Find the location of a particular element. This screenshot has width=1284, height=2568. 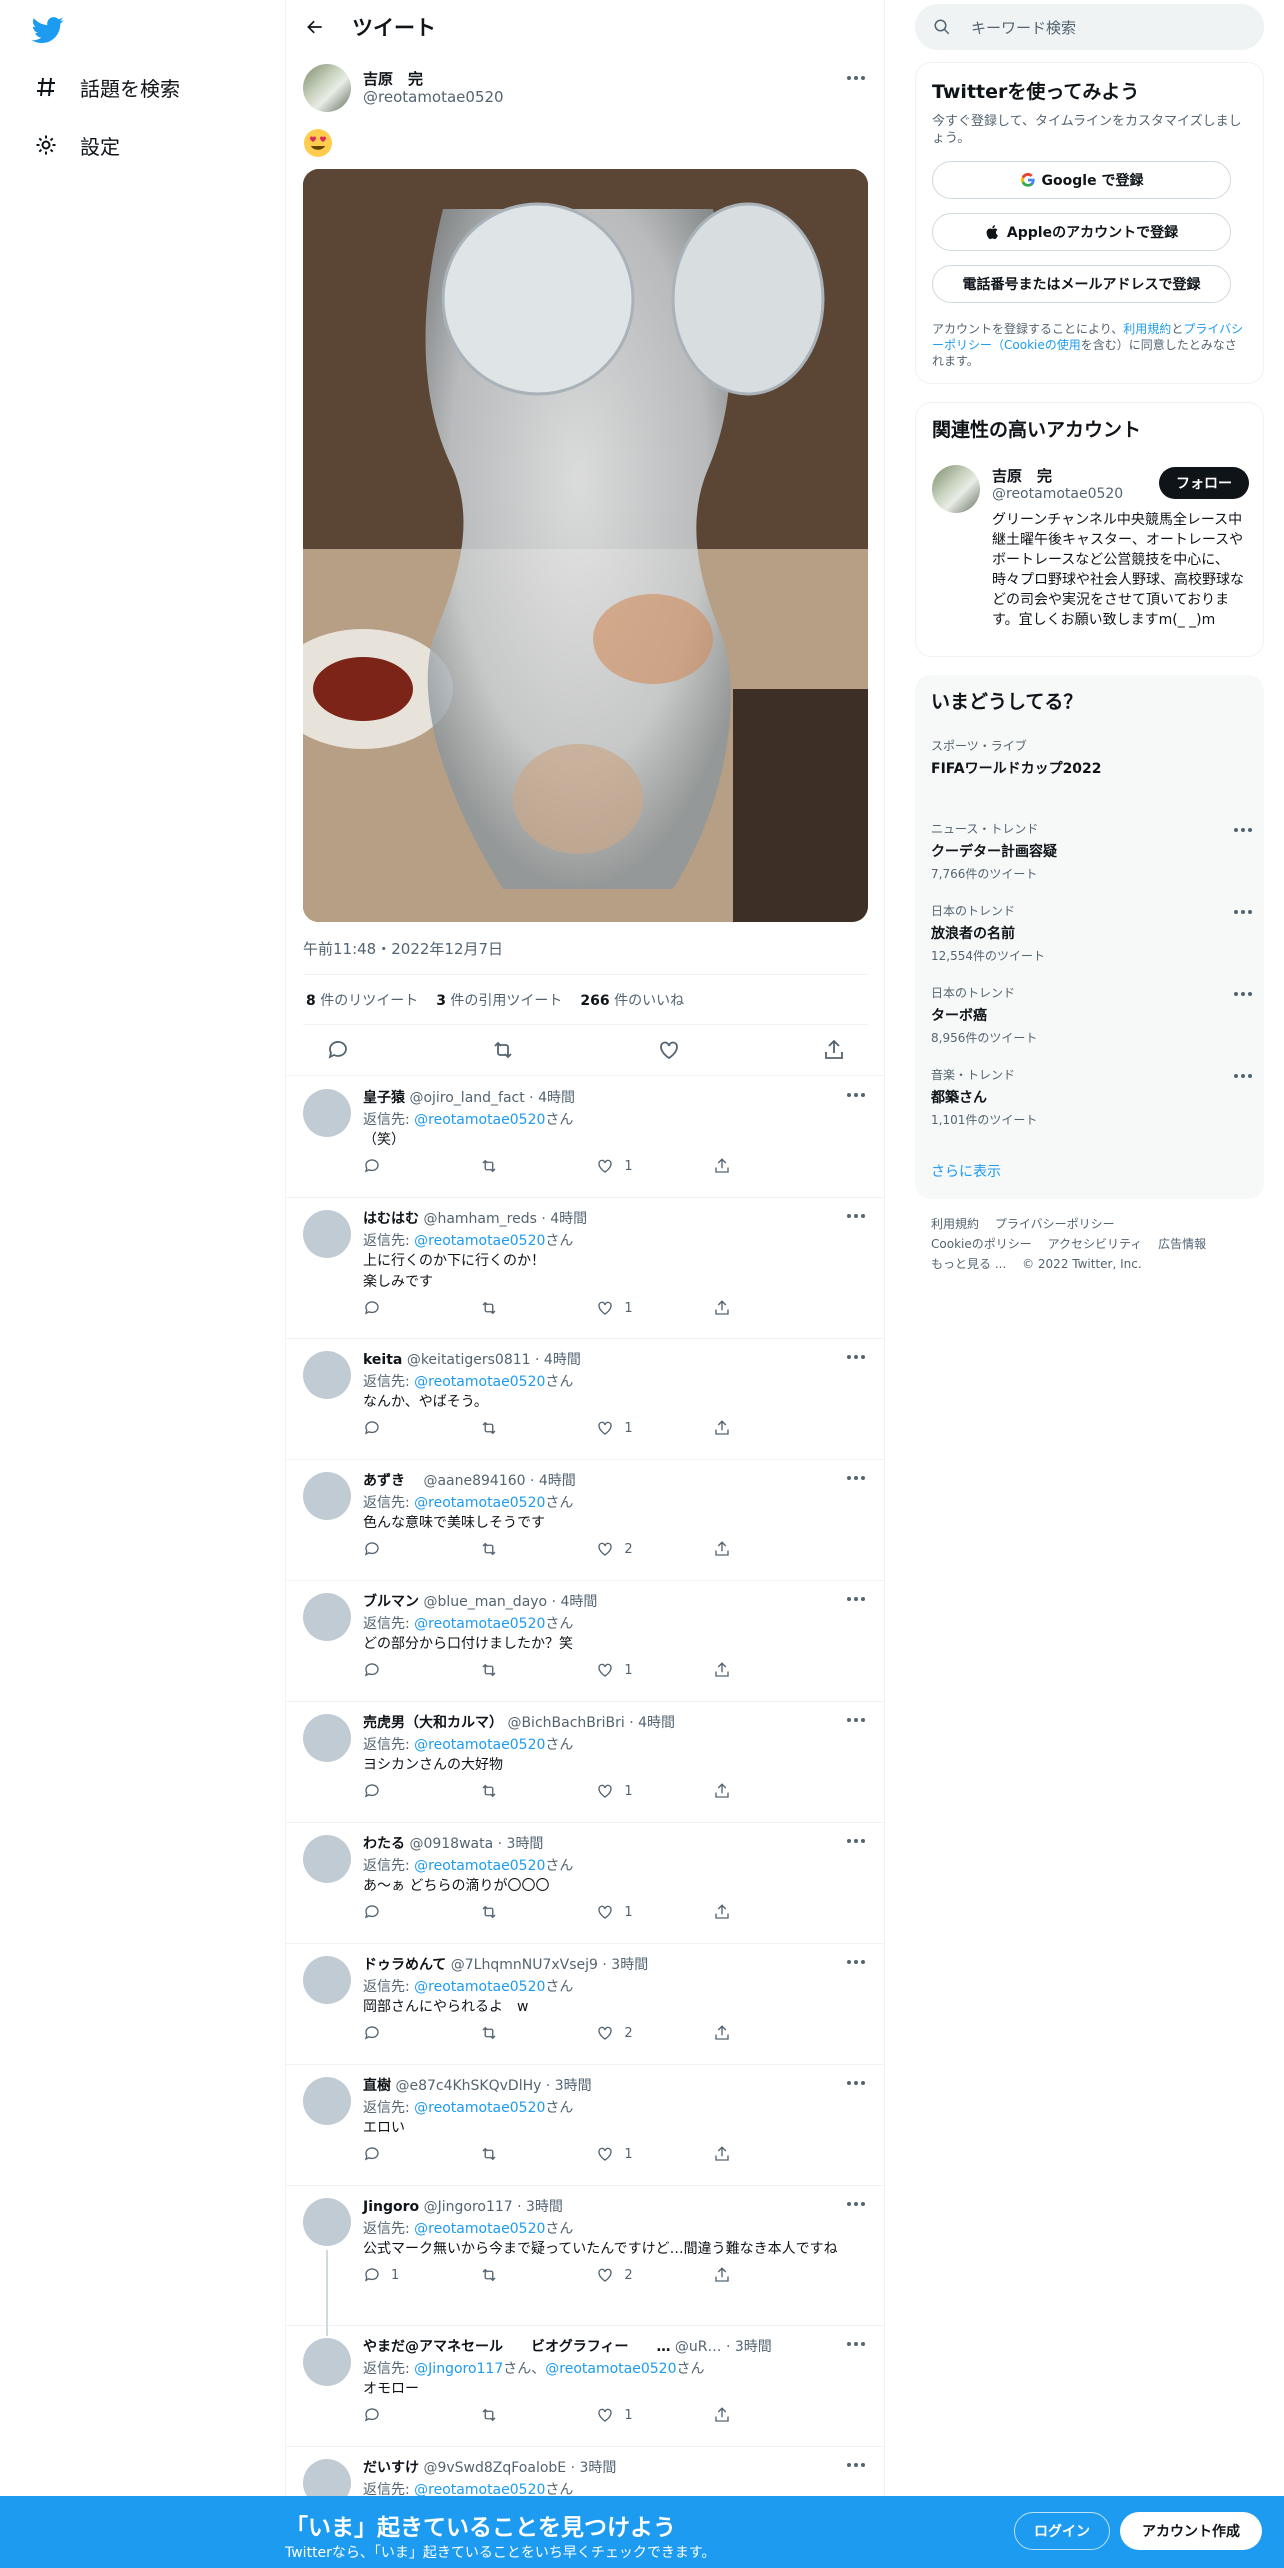

reply-author-handle: @9vSwd8ZqFoalobE · 3時間 is located at coordinates (519, 2468).